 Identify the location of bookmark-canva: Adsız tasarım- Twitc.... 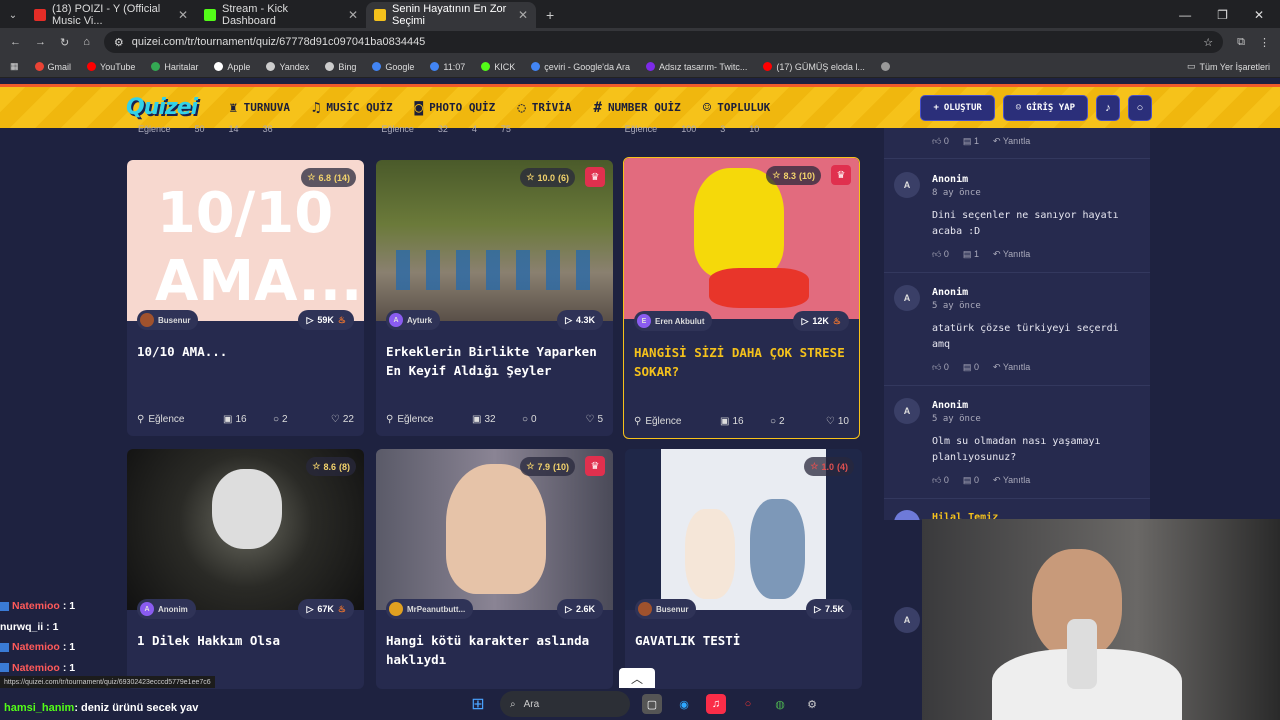
(696, 67).